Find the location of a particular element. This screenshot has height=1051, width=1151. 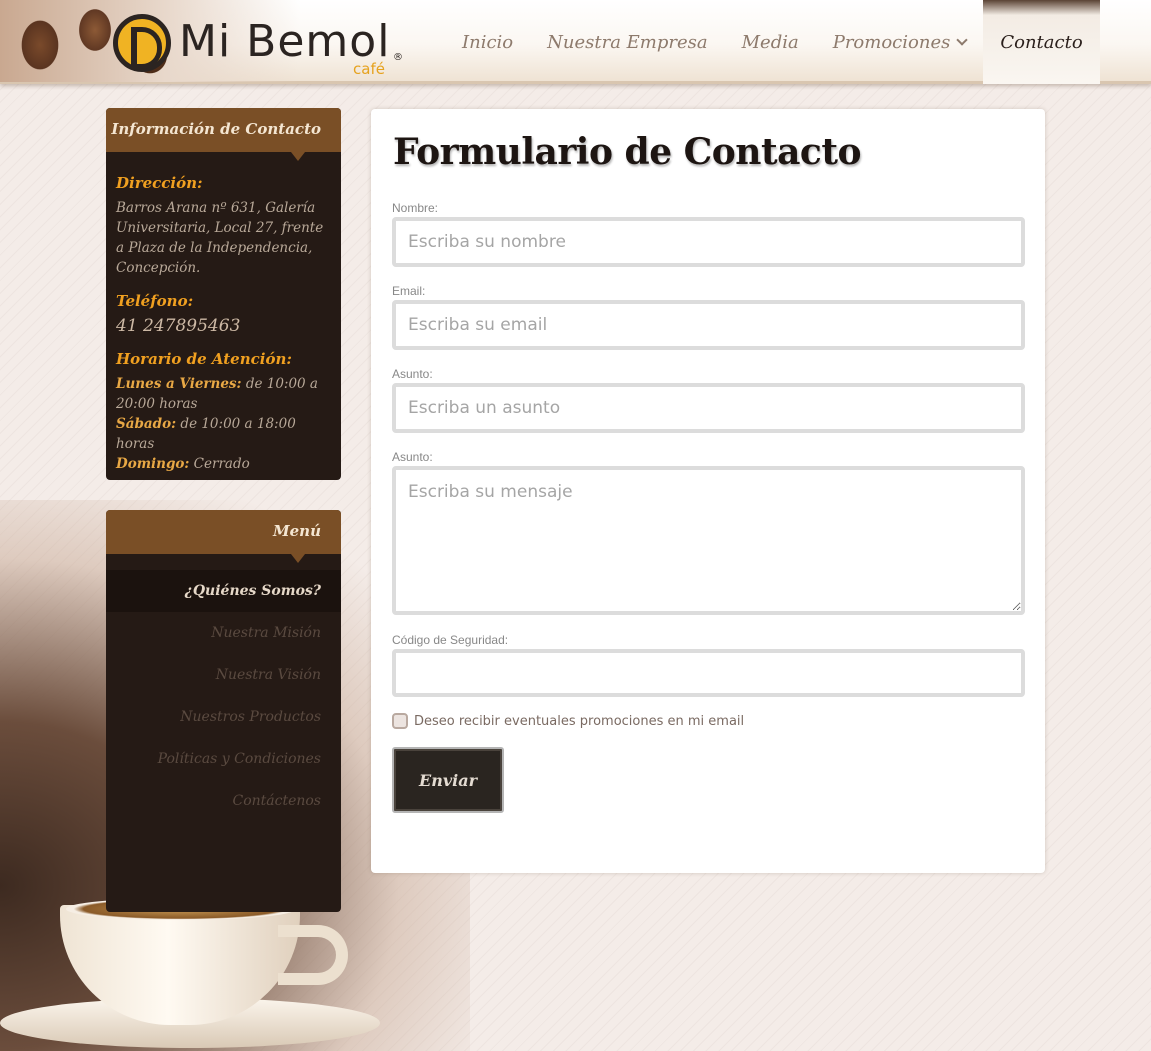

nav-label: Media is located at coordinates (770, 42).